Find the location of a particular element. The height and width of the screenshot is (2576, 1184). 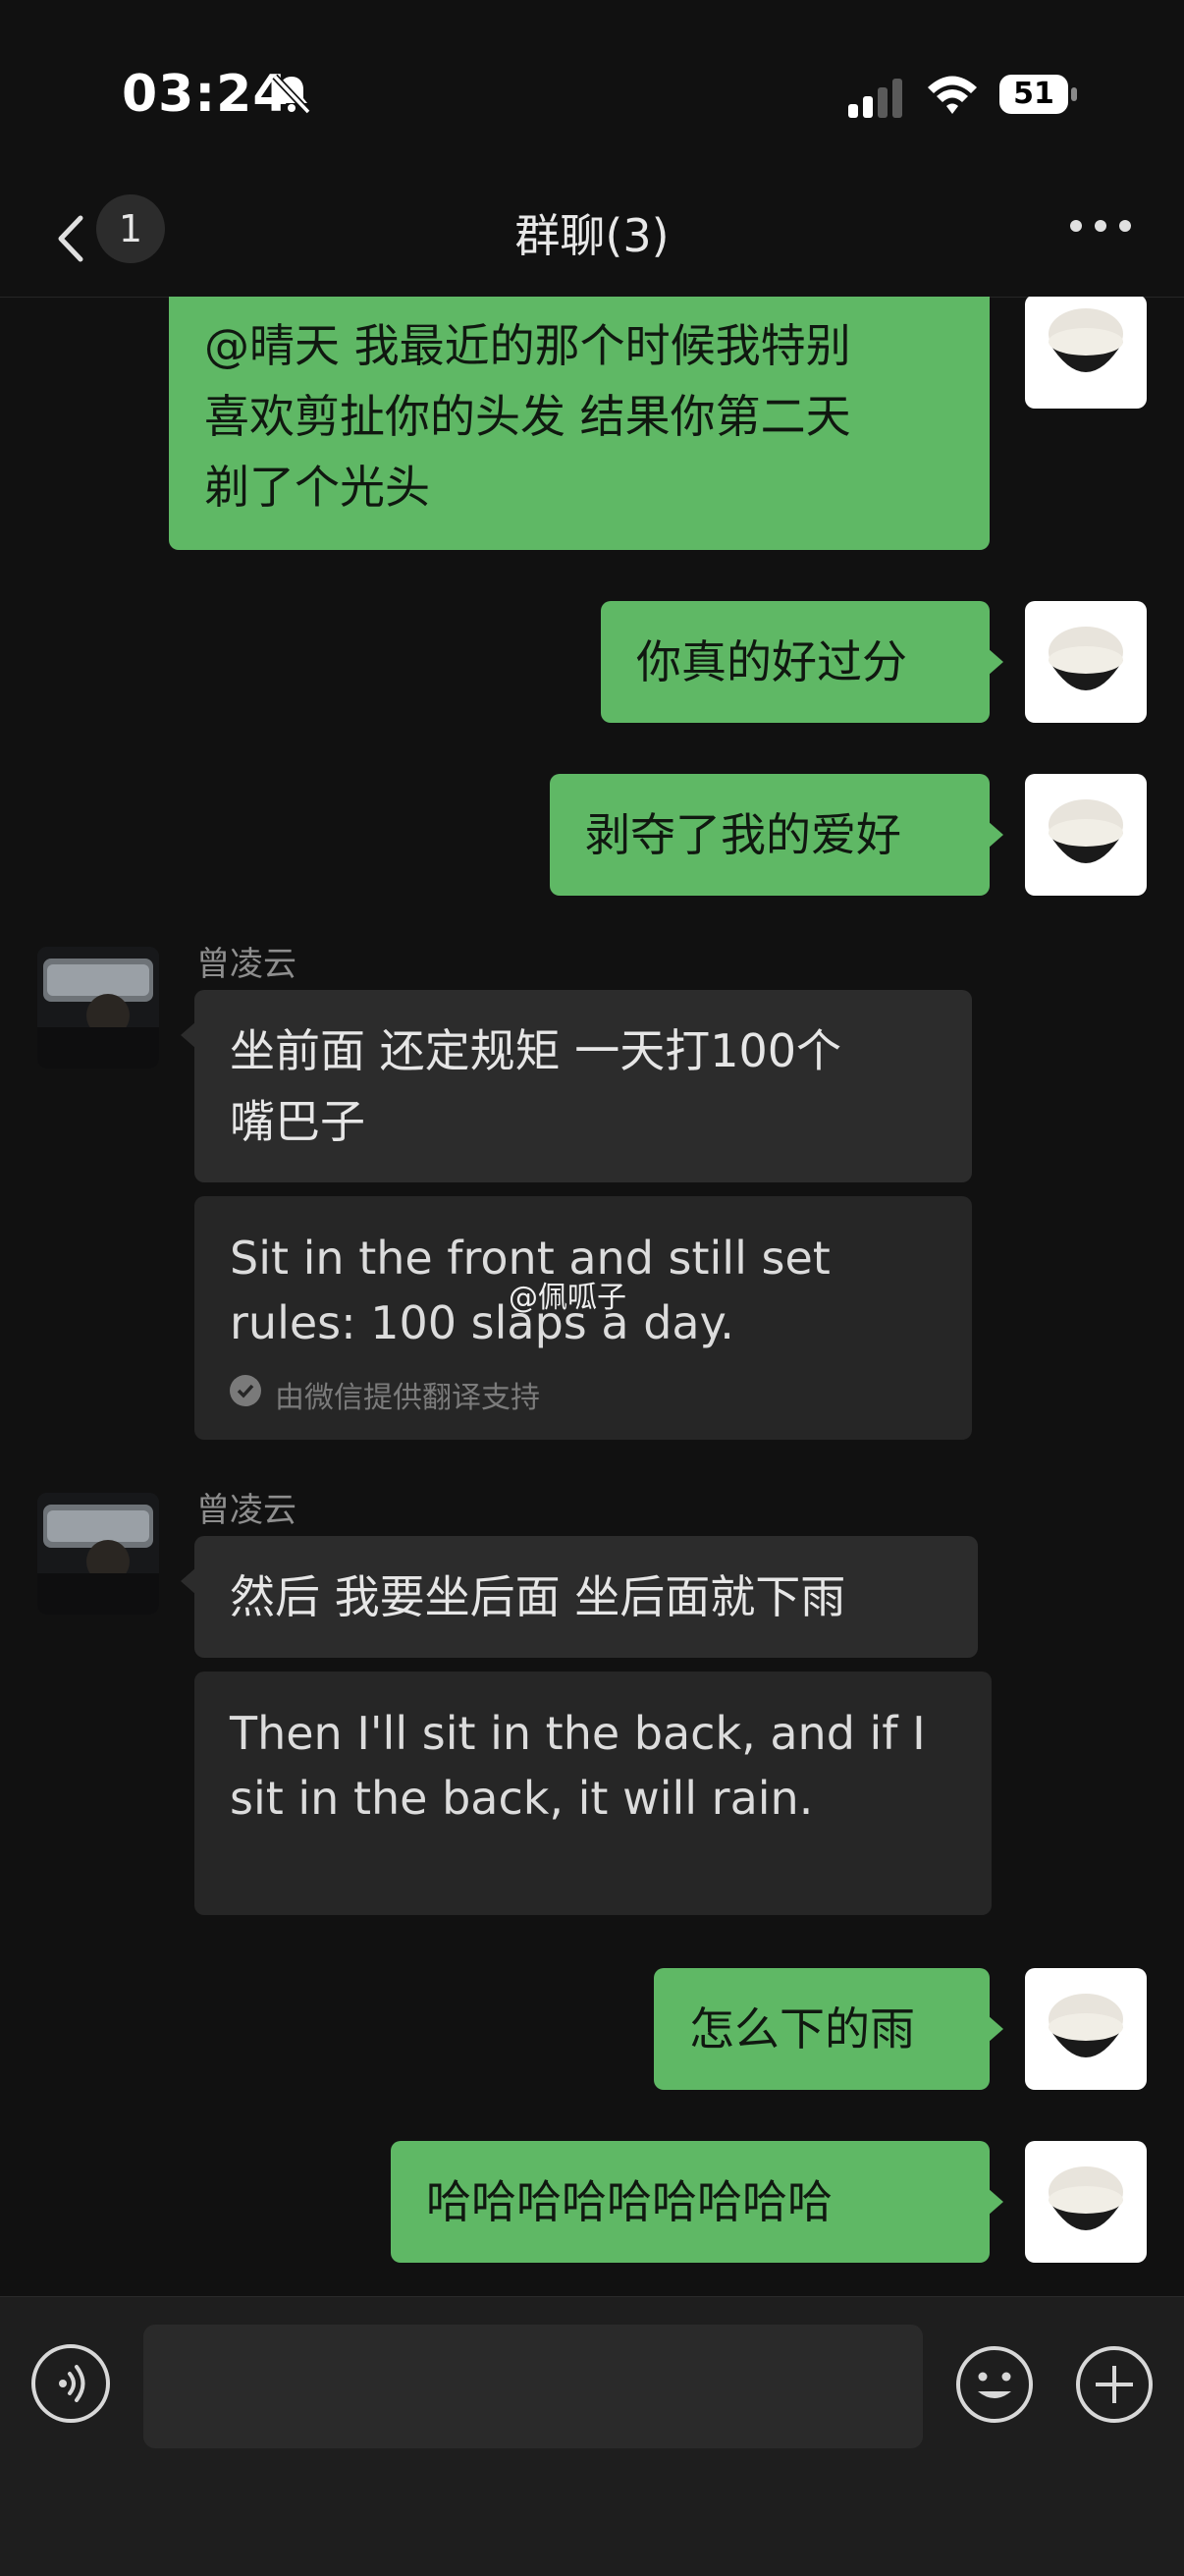

more-options-icon is located at coordinates (1100, 228).